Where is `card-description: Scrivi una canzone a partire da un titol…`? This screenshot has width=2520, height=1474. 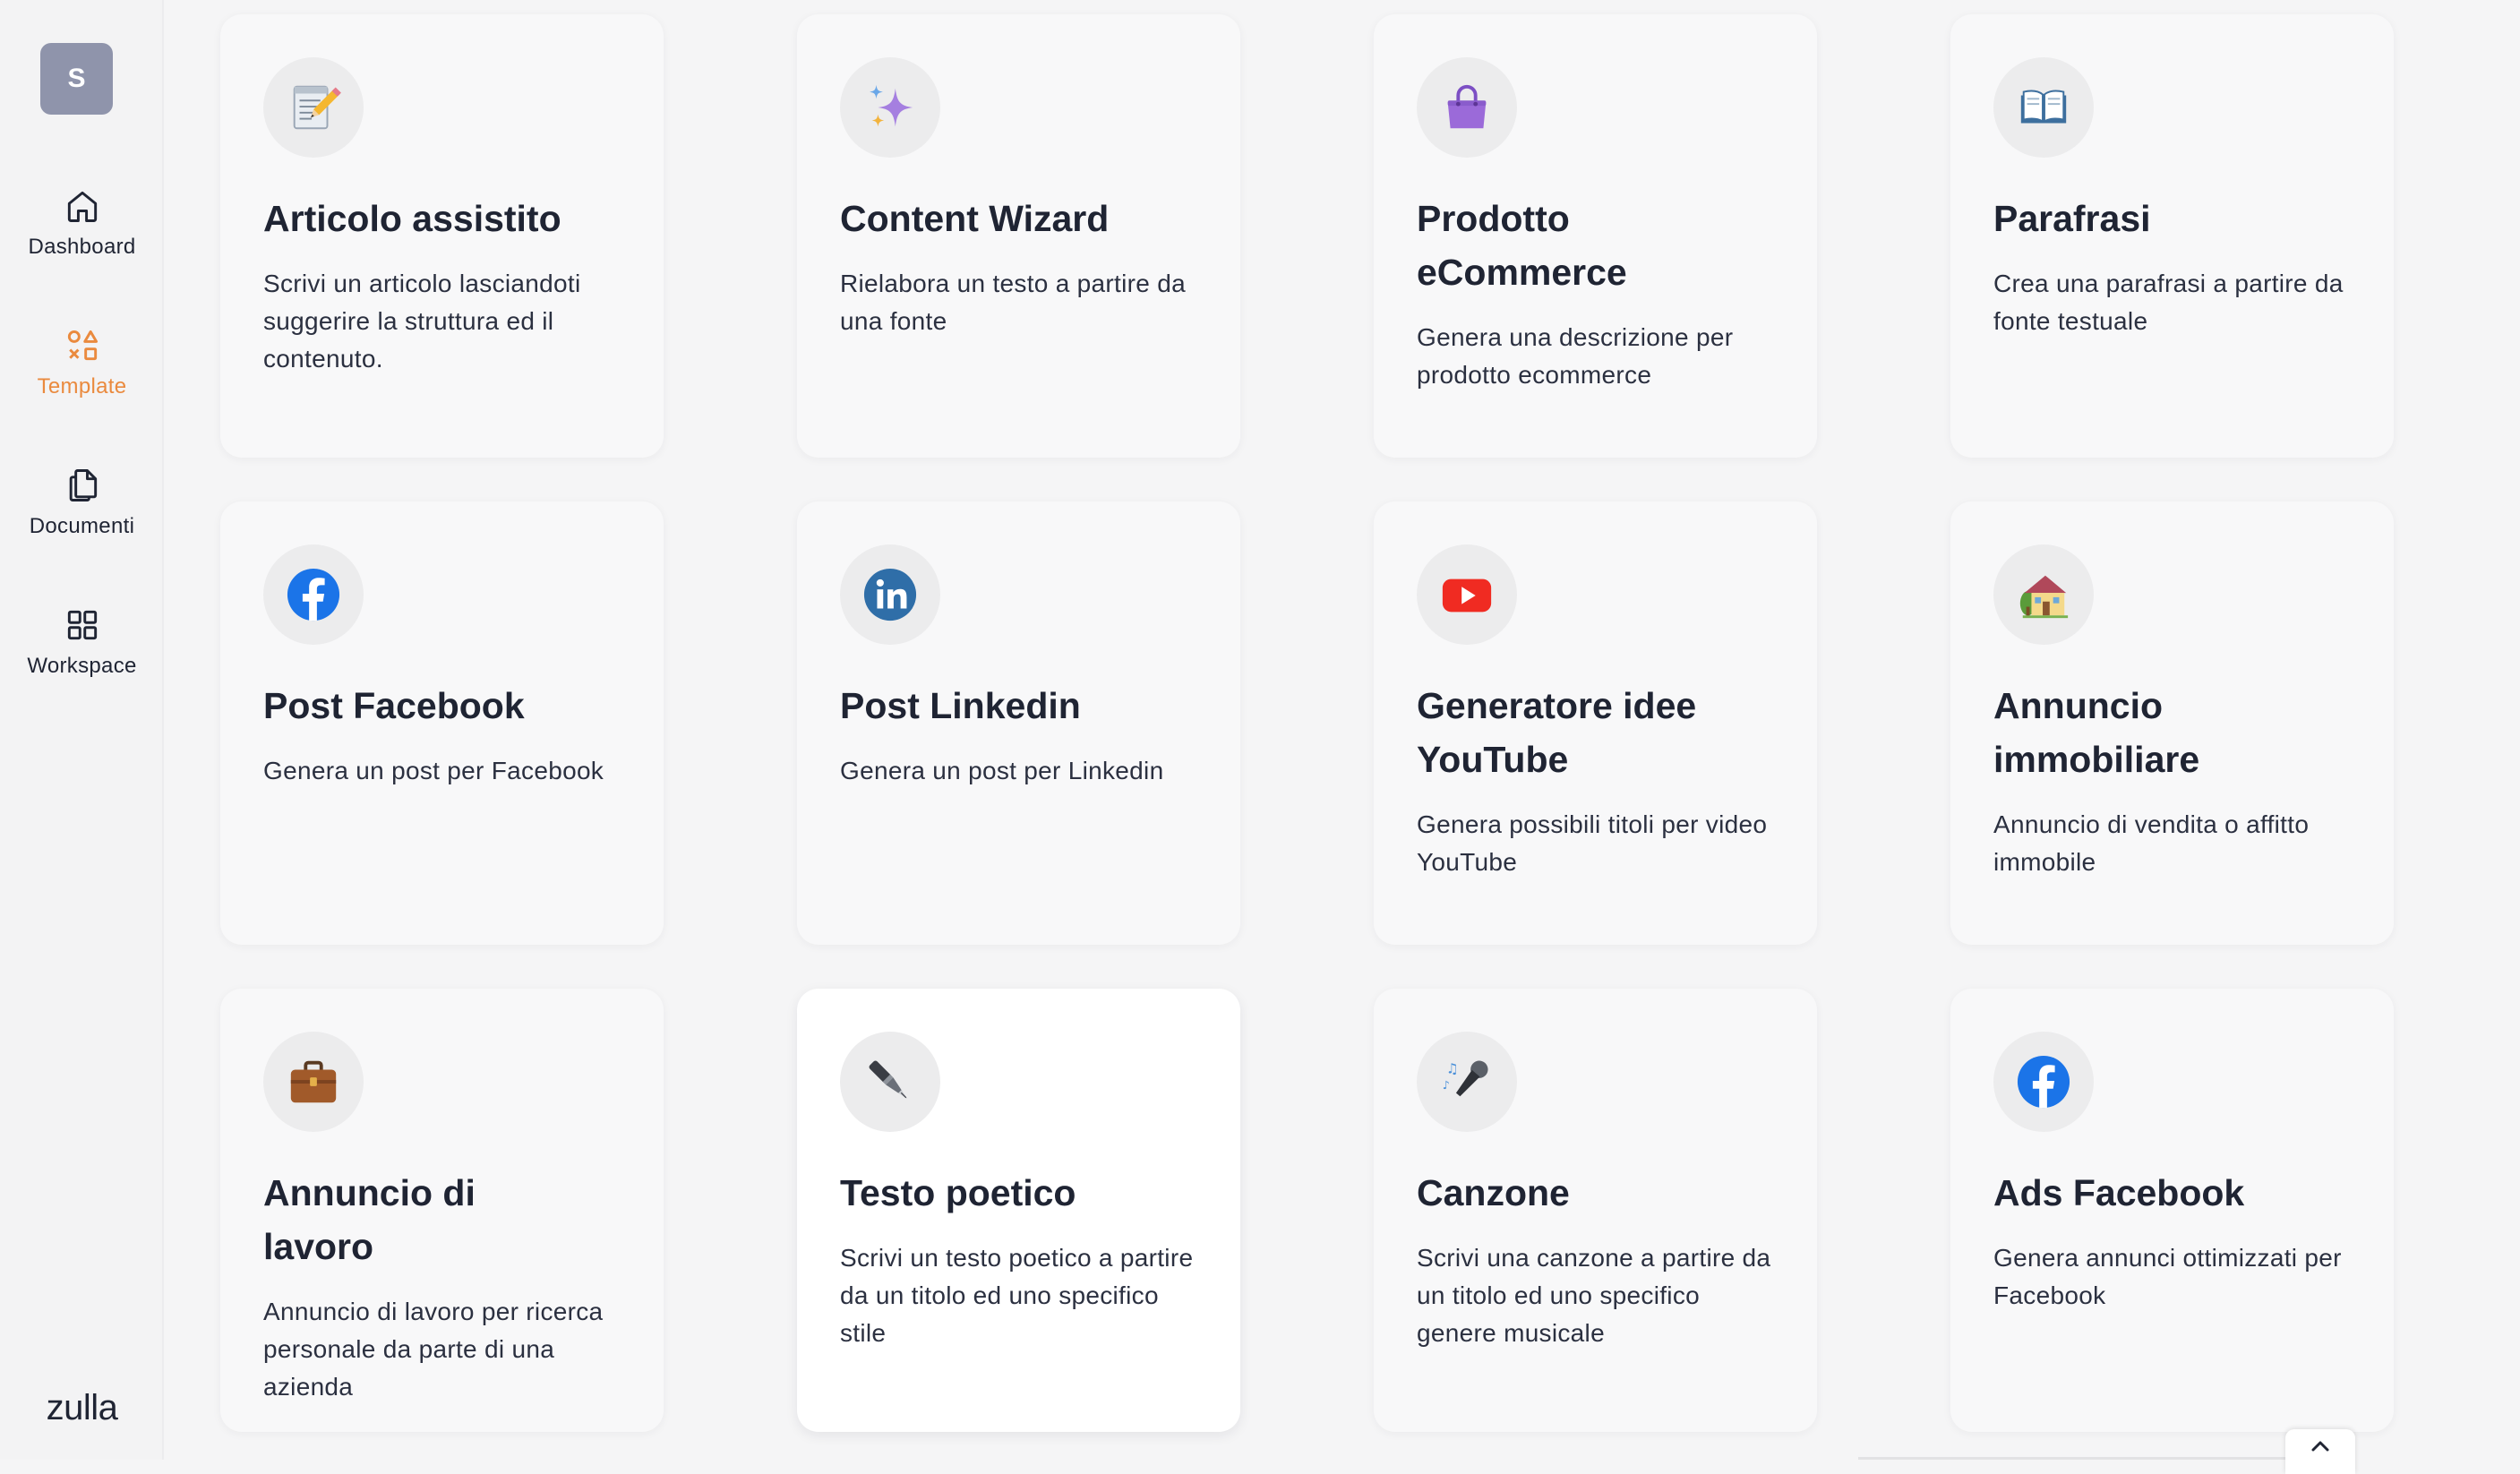
card-description: Scrivi una canzone a partire da un titol… is located at coordinates (1594, 1295).